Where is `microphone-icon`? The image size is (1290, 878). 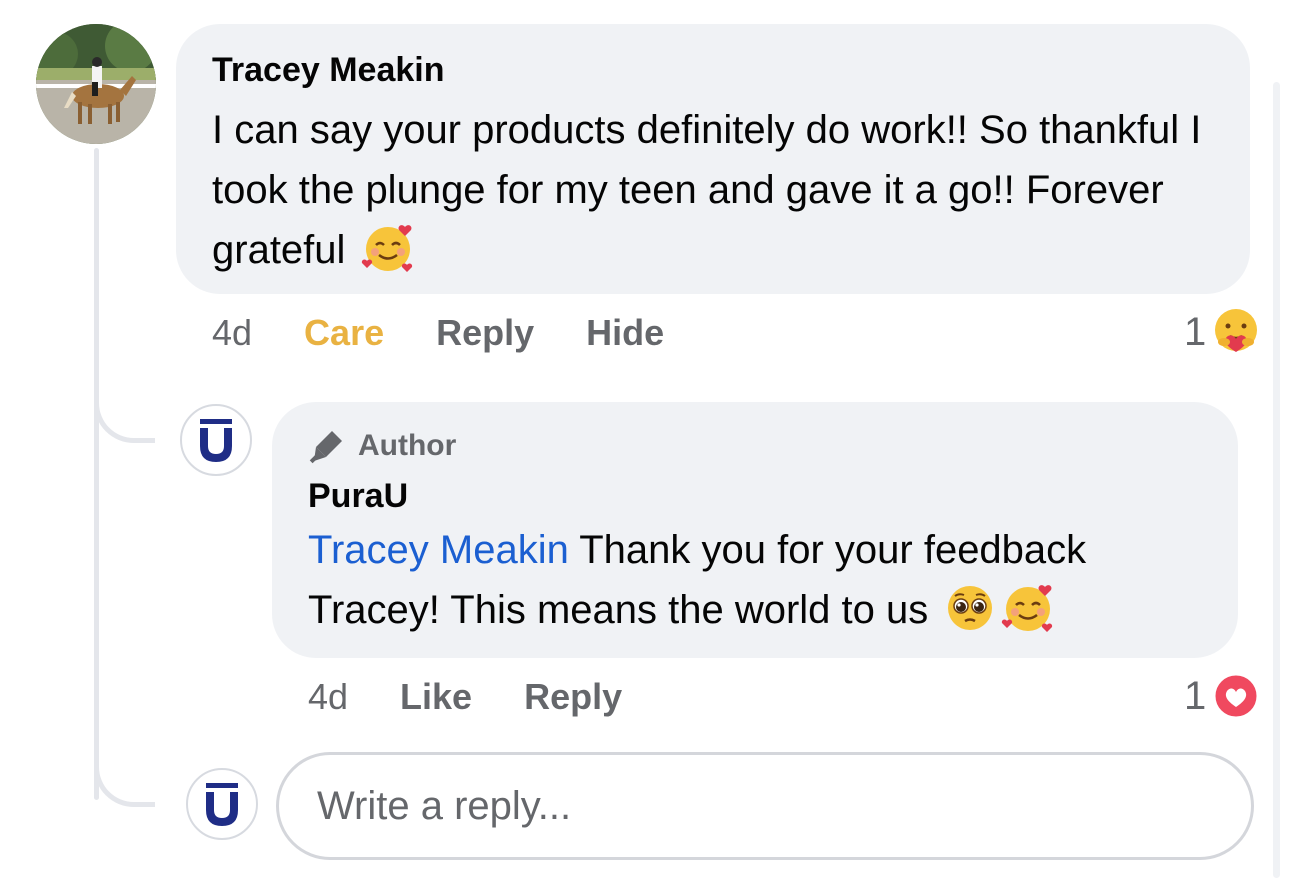 microphone-icon is located at coordinates (325, 447).